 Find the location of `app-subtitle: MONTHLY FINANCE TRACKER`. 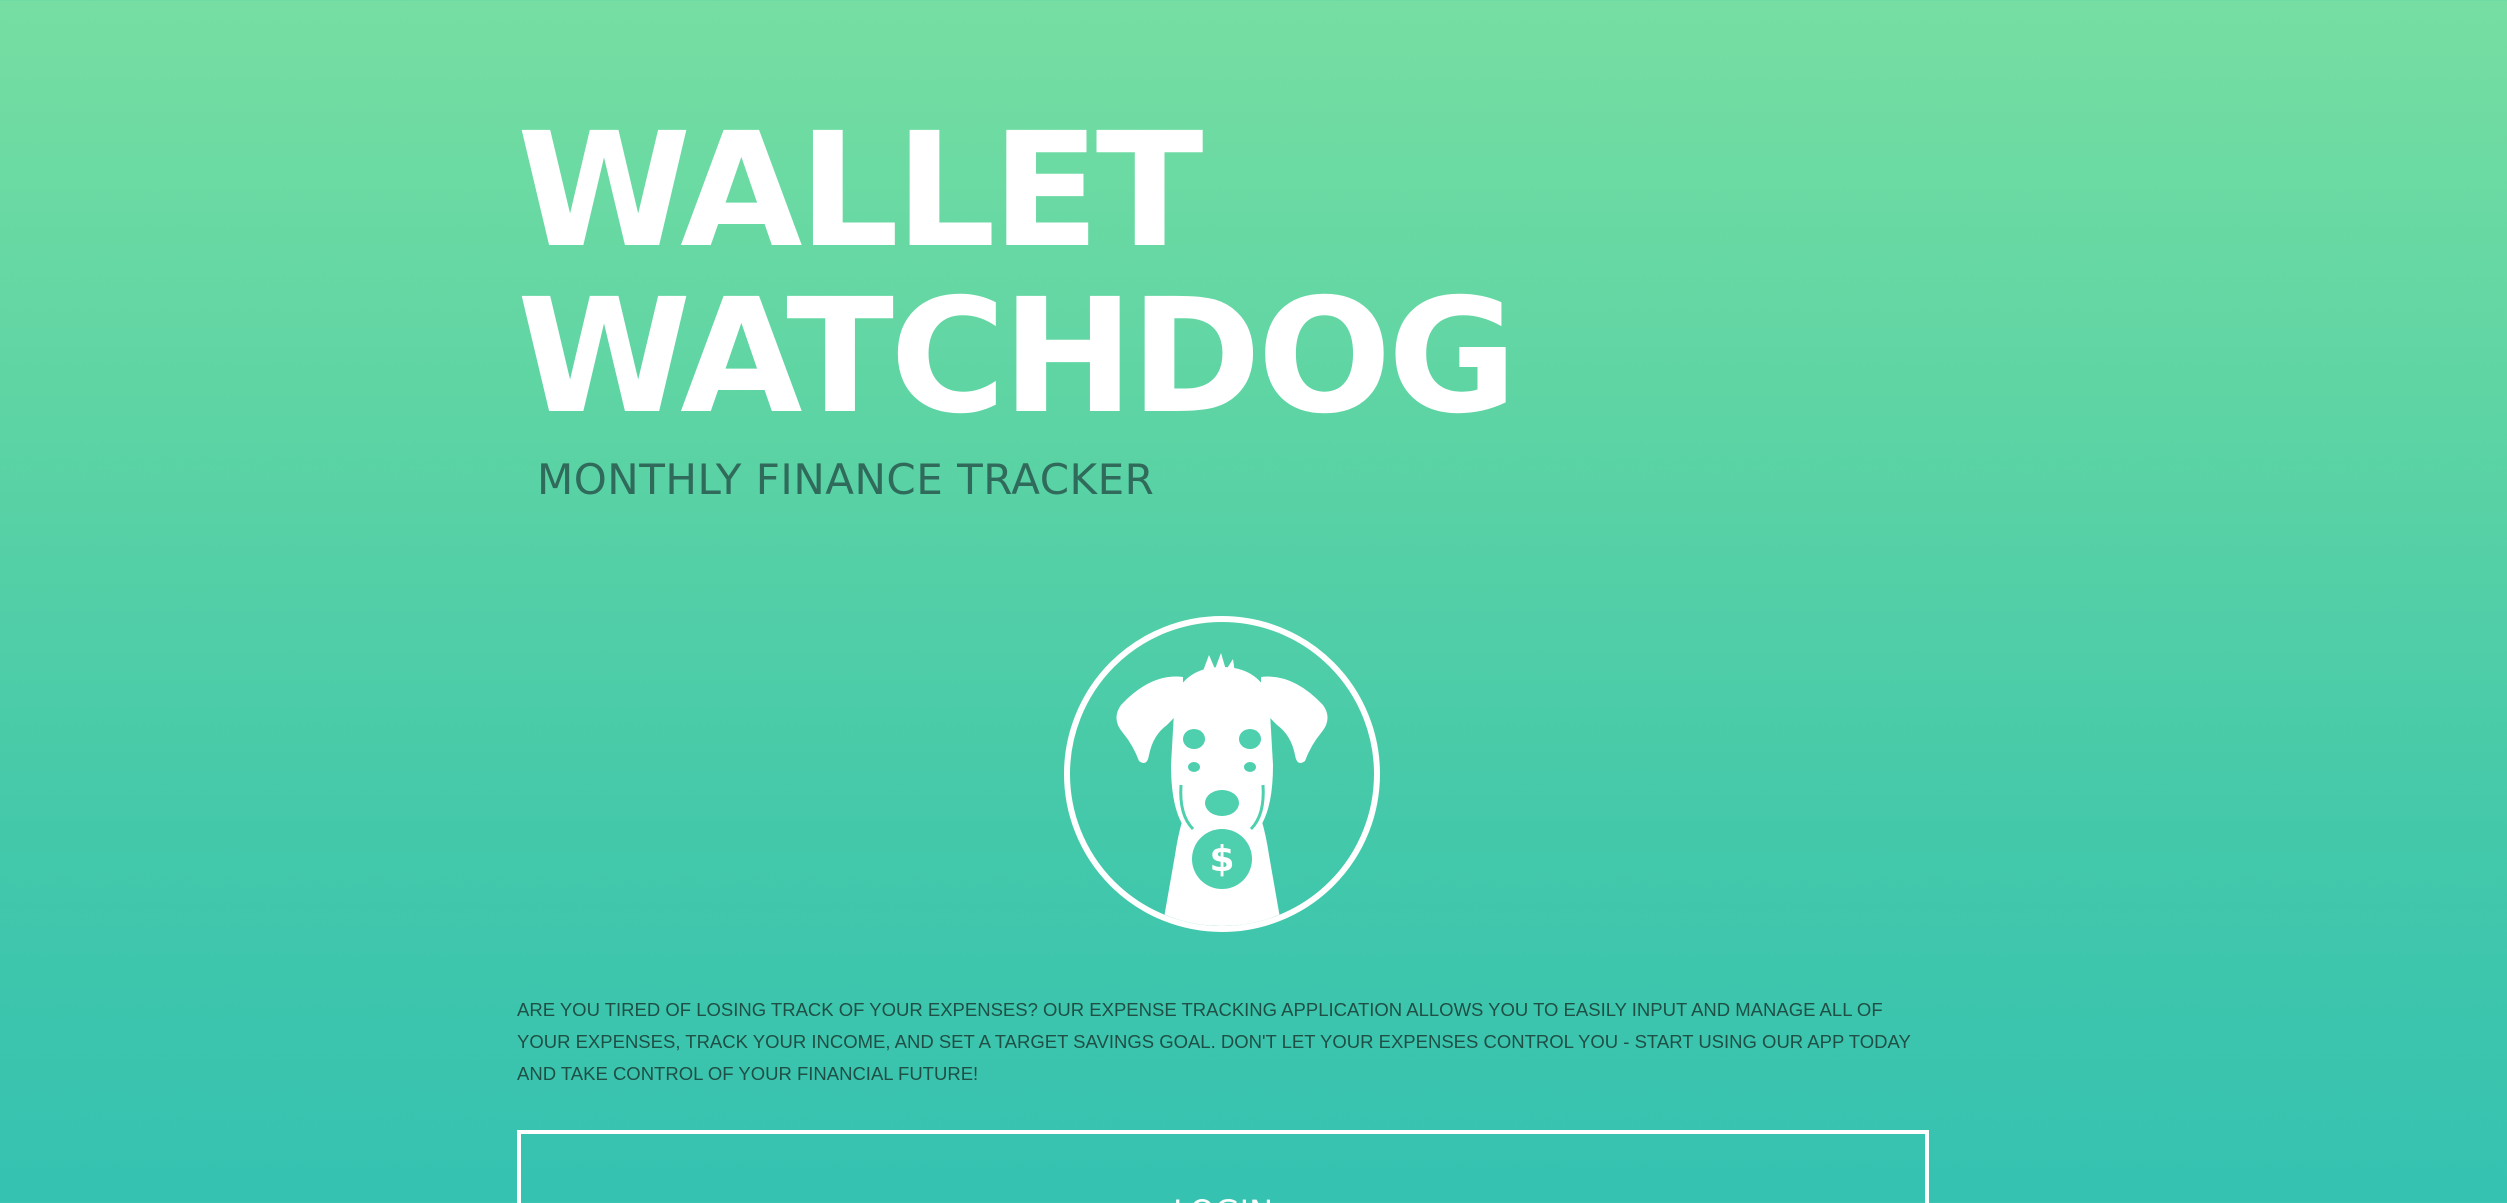

app-subtitle: MONTHLY FINANCE TRACKER is located at coordinates (846, 479).